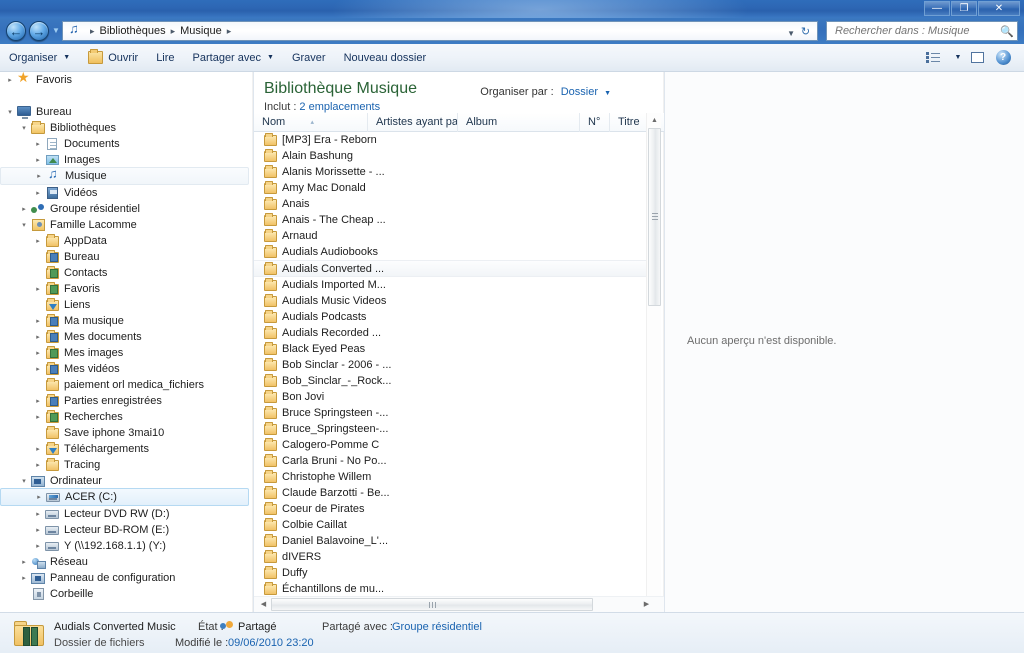 This screenshot has width=1024, height=653. Describe the element at coordinates (915, 31) in the screenshot. I see `search-input` at that location.